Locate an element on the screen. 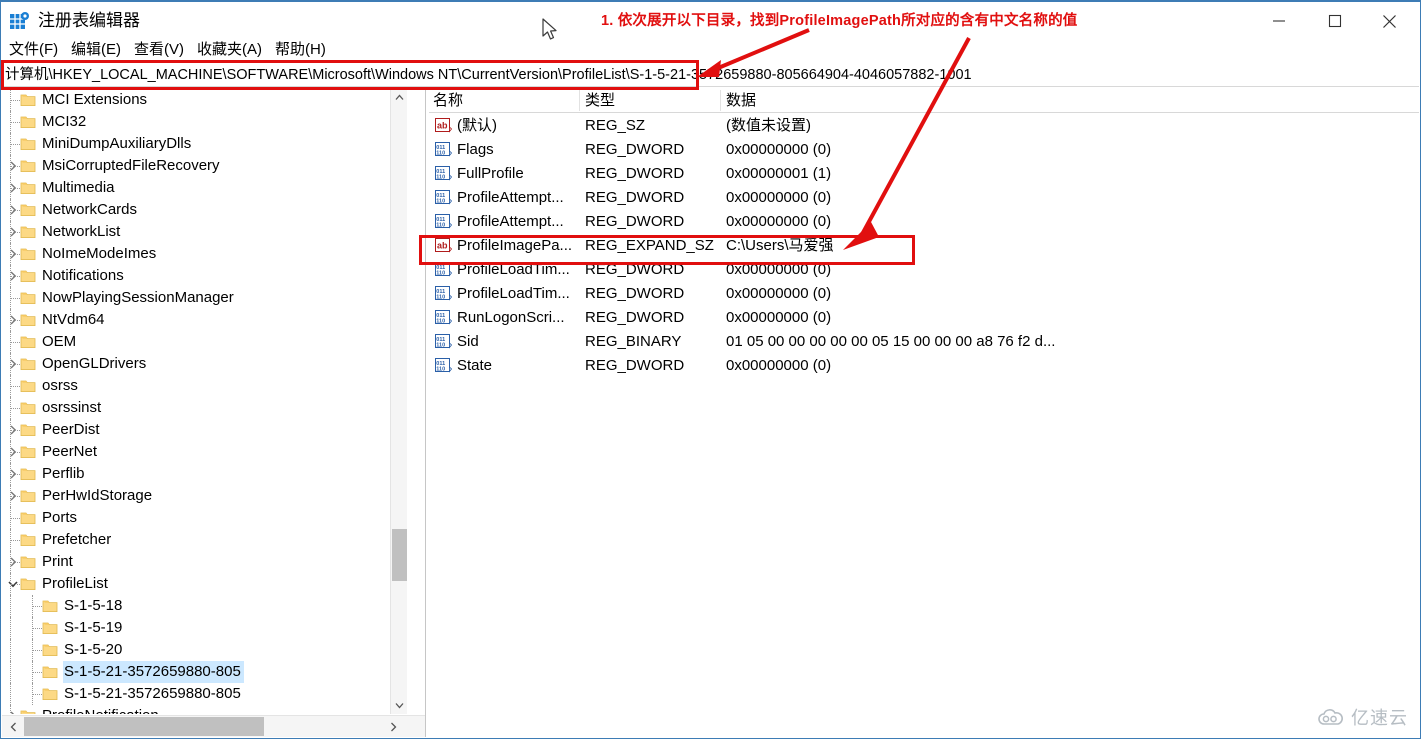  menu-view: 查看(V) is located at coordinates (159, 50).